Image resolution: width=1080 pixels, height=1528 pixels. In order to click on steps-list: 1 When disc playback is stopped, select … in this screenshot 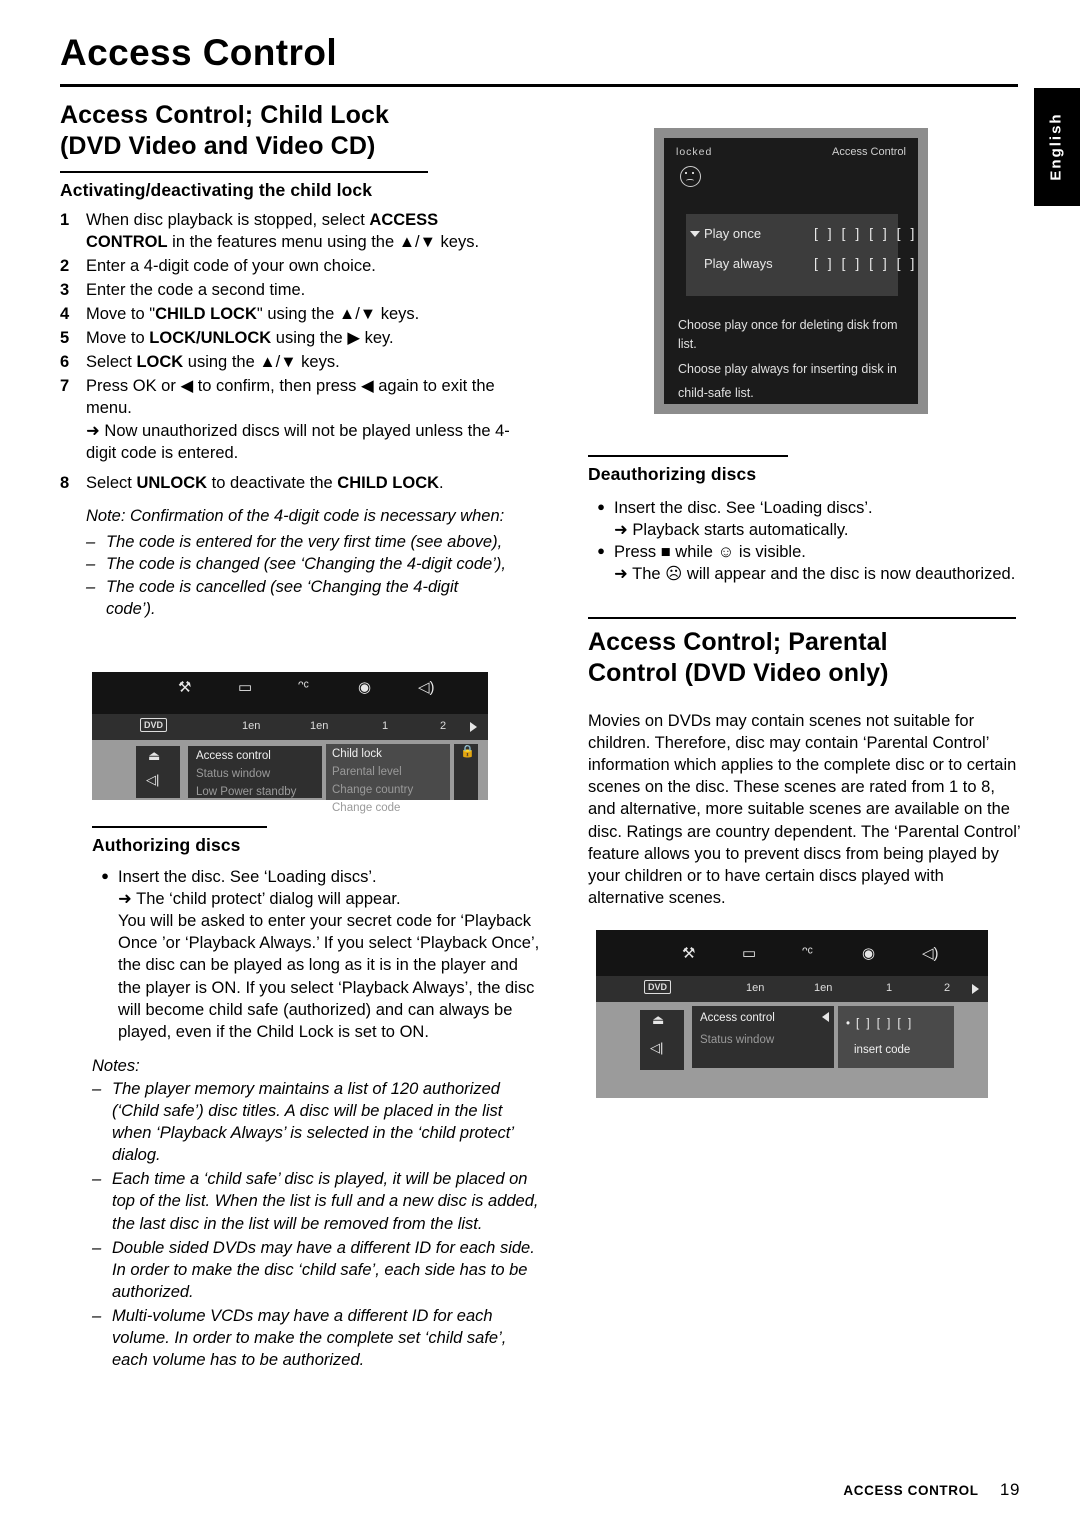, I will do `click(286, 352)`.